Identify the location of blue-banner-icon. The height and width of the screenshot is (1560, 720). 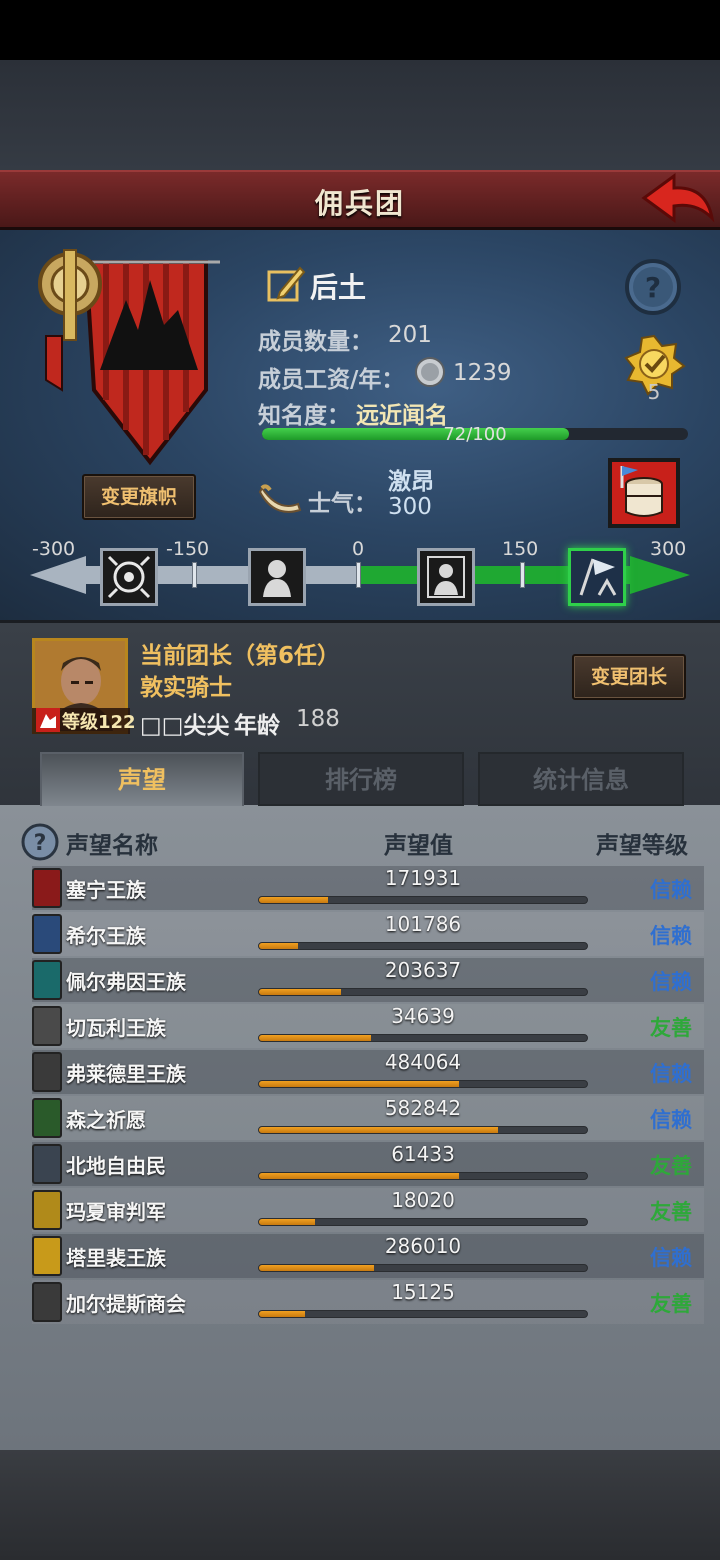
(47, 934).